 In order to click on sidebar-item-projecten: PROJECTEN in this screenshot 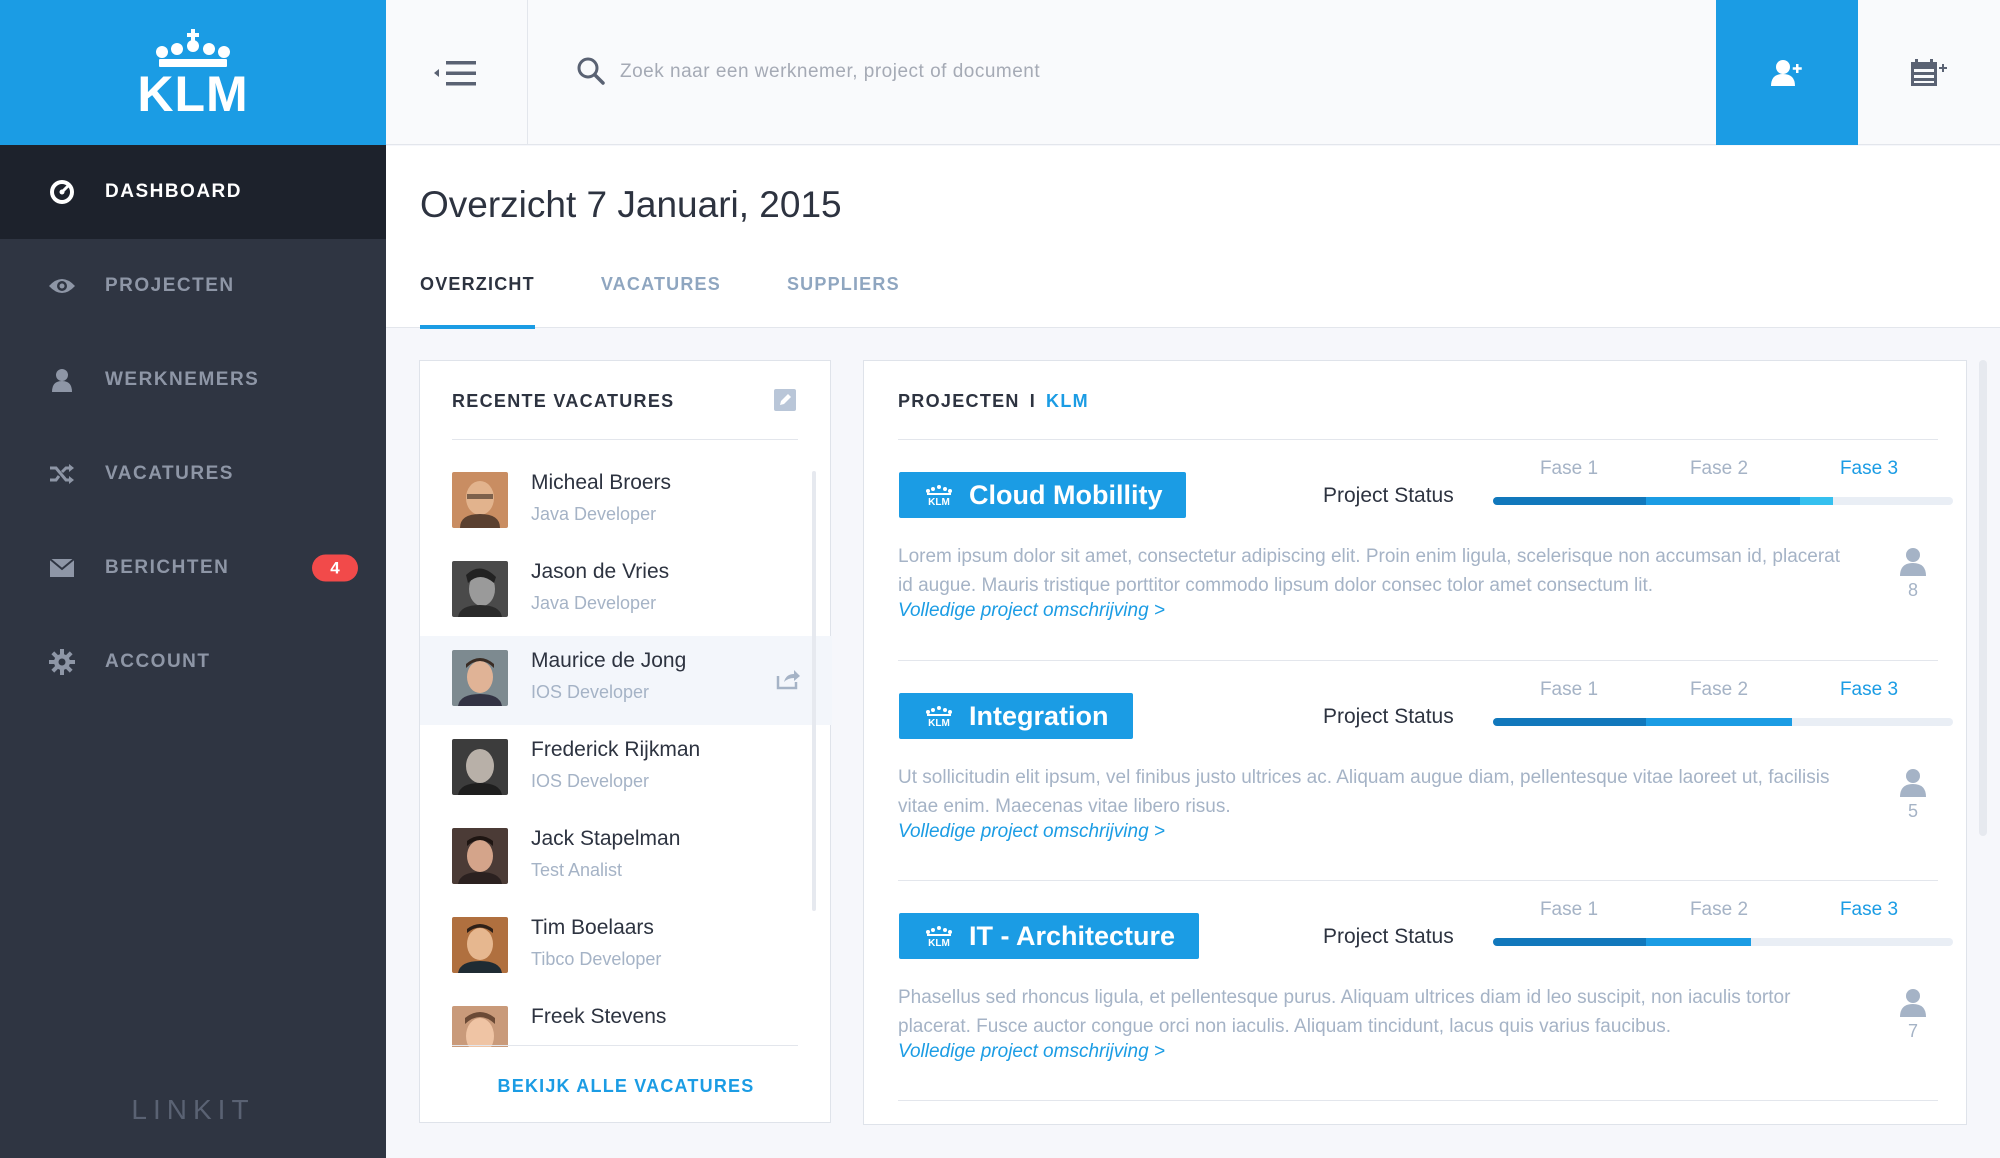, I will do `click(193, 286)`.